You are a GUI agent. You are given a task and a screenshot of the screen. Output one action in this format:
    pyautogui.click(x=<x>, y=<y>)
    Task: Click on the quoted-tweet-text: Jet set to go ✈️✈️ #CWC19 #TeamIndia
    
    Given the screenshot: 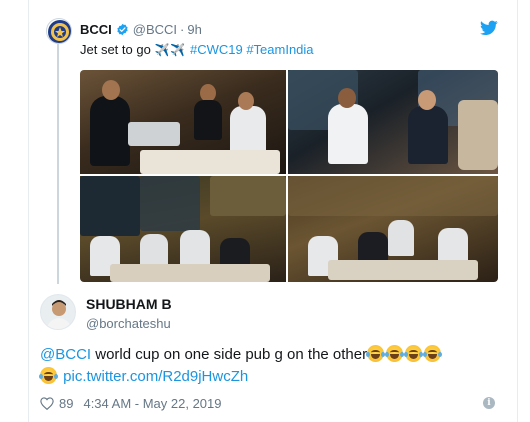 What is the action you would take?
    pyautogui.click(x=197, y=49)
    